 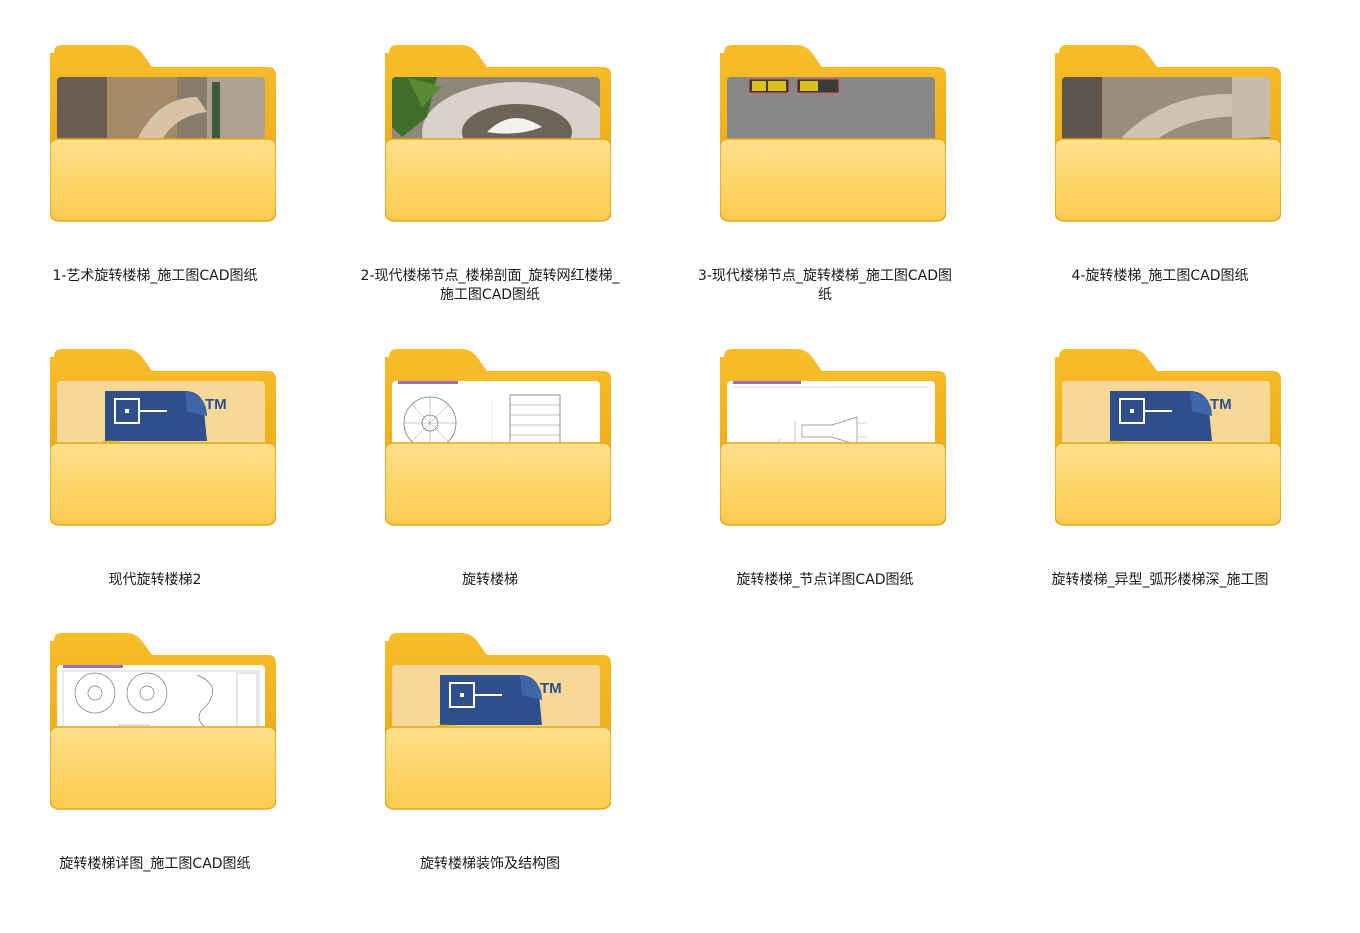 What do you see at coordinates (825, 580) in the screenshot?
I see `folder-name: 旋转楼梯_节点详图CAD图纸` at bounding box center [825, 580].